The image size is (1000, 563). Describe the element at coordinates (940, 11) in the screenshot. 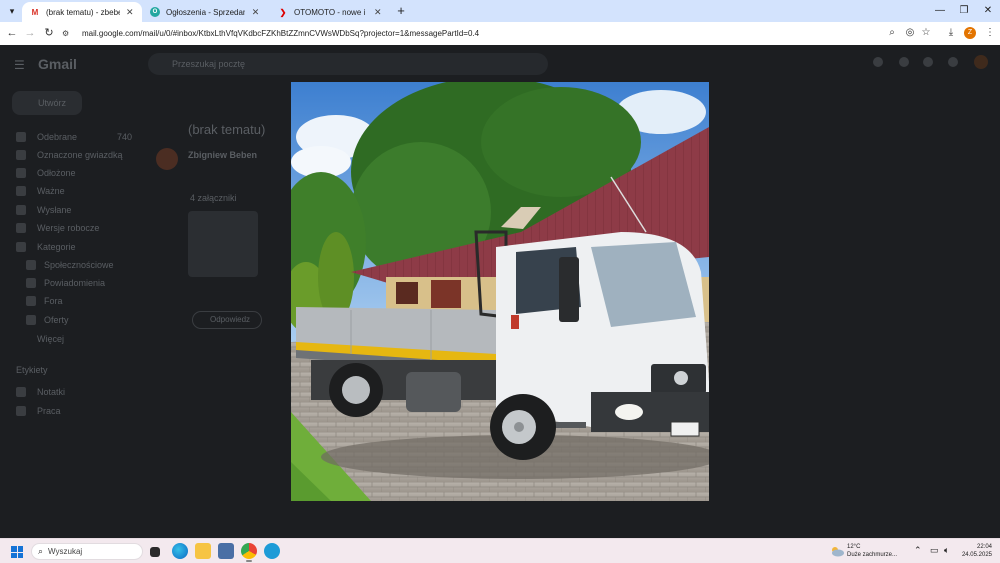

I see `minimize-button: —` at that location.